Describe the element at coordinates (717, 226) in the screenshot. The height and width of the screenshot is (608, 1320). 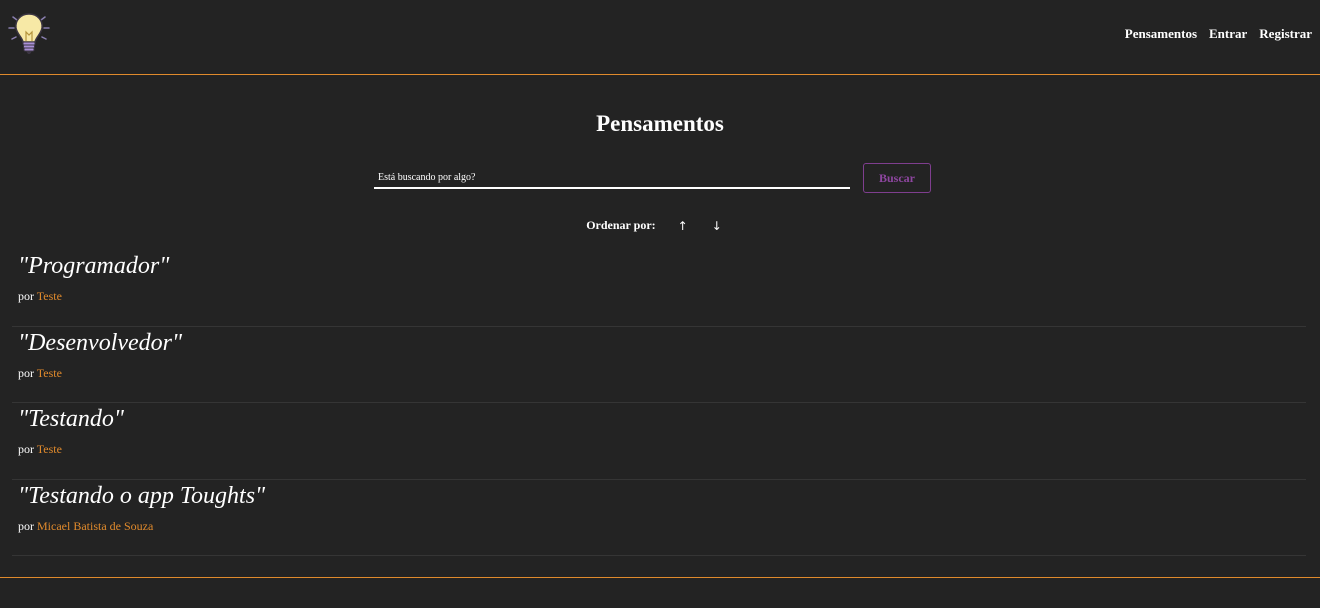
I see `sort-descending-icon: ↓` at that location.